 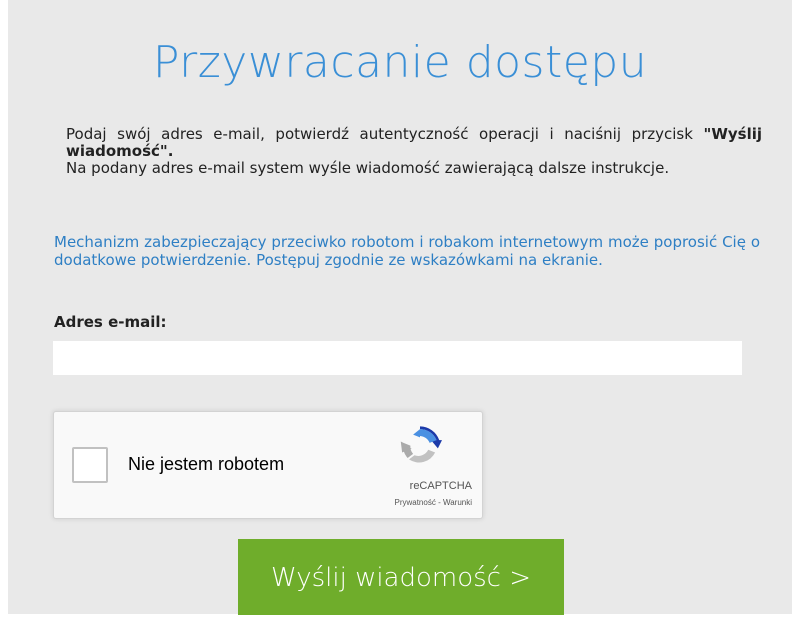 I want to click on recaptcha-checkbox, so click(x=90, y=465).